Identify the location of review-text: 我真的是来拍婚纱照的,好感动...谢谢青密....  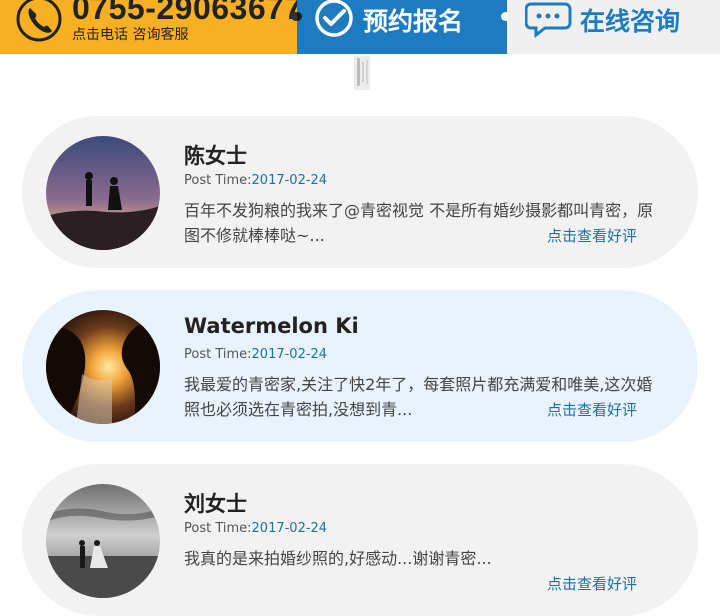
(338, 558).